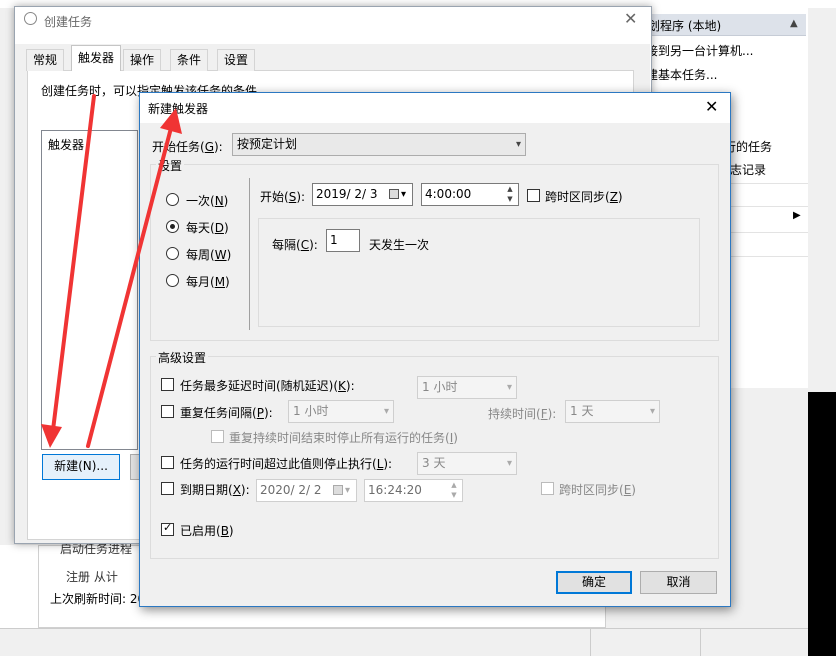 The image size is (836, 656). What do you see at coordinates (467, 387) in the screenshot?
I see `delay-select: 1 小时 ▾` at bounding box center [467, 387].